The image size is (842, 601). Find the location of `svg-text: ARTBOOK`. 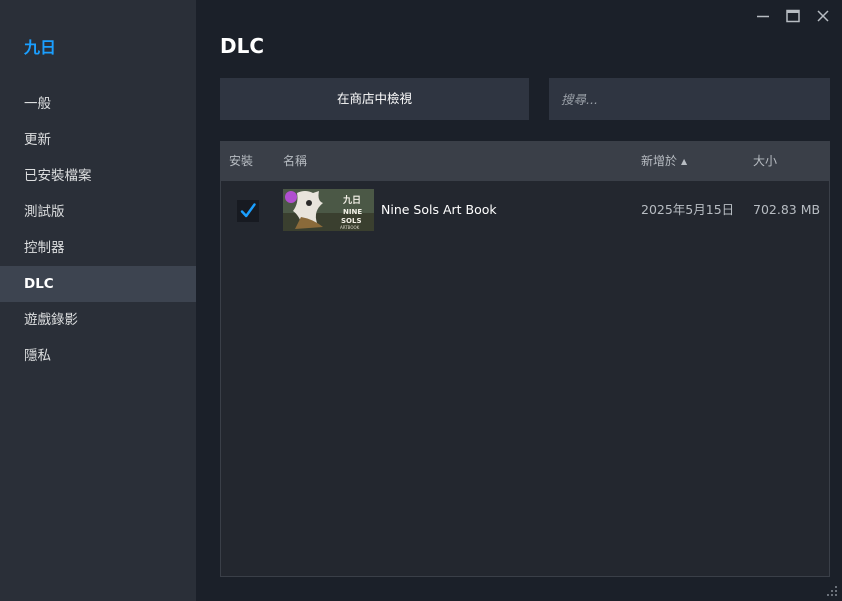

svg-text: ARTBOOK is located at coordinates (350, 227).